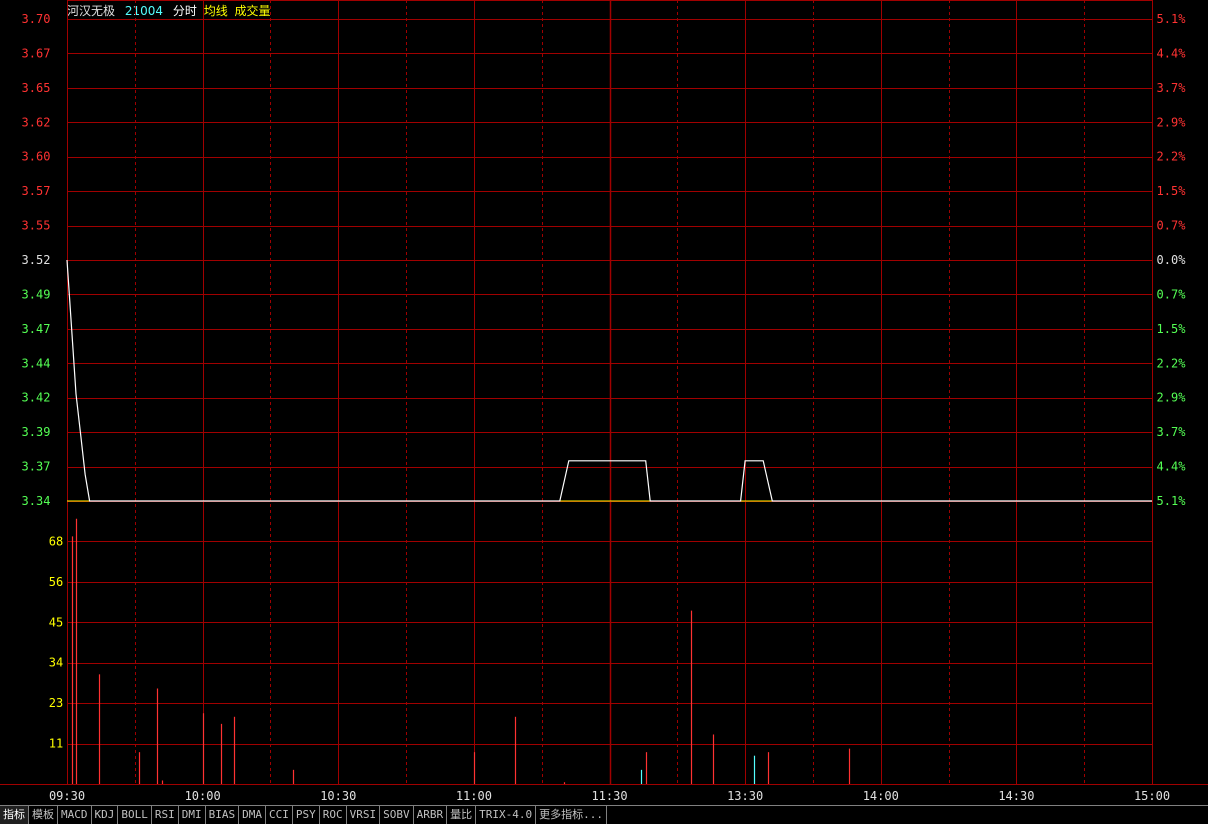 The width and height of the screenshot is (1208, 824). Describe the element at coordinates (36, 88) in the screenshot. I see `price-tick-label: 3.65` at that location.